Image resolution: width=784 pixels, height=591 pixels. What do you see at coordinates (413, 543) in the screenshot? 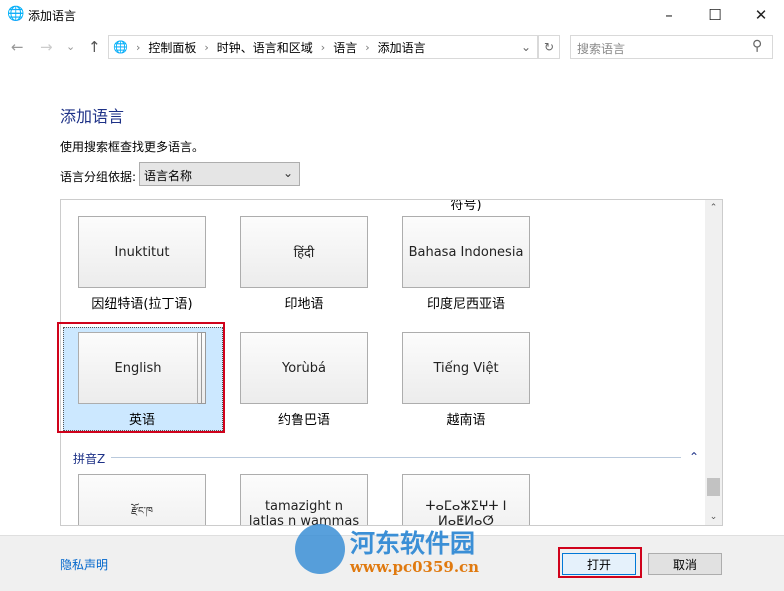
I see `watermark-name: 河东软件园` at bounding box center [413, 543].